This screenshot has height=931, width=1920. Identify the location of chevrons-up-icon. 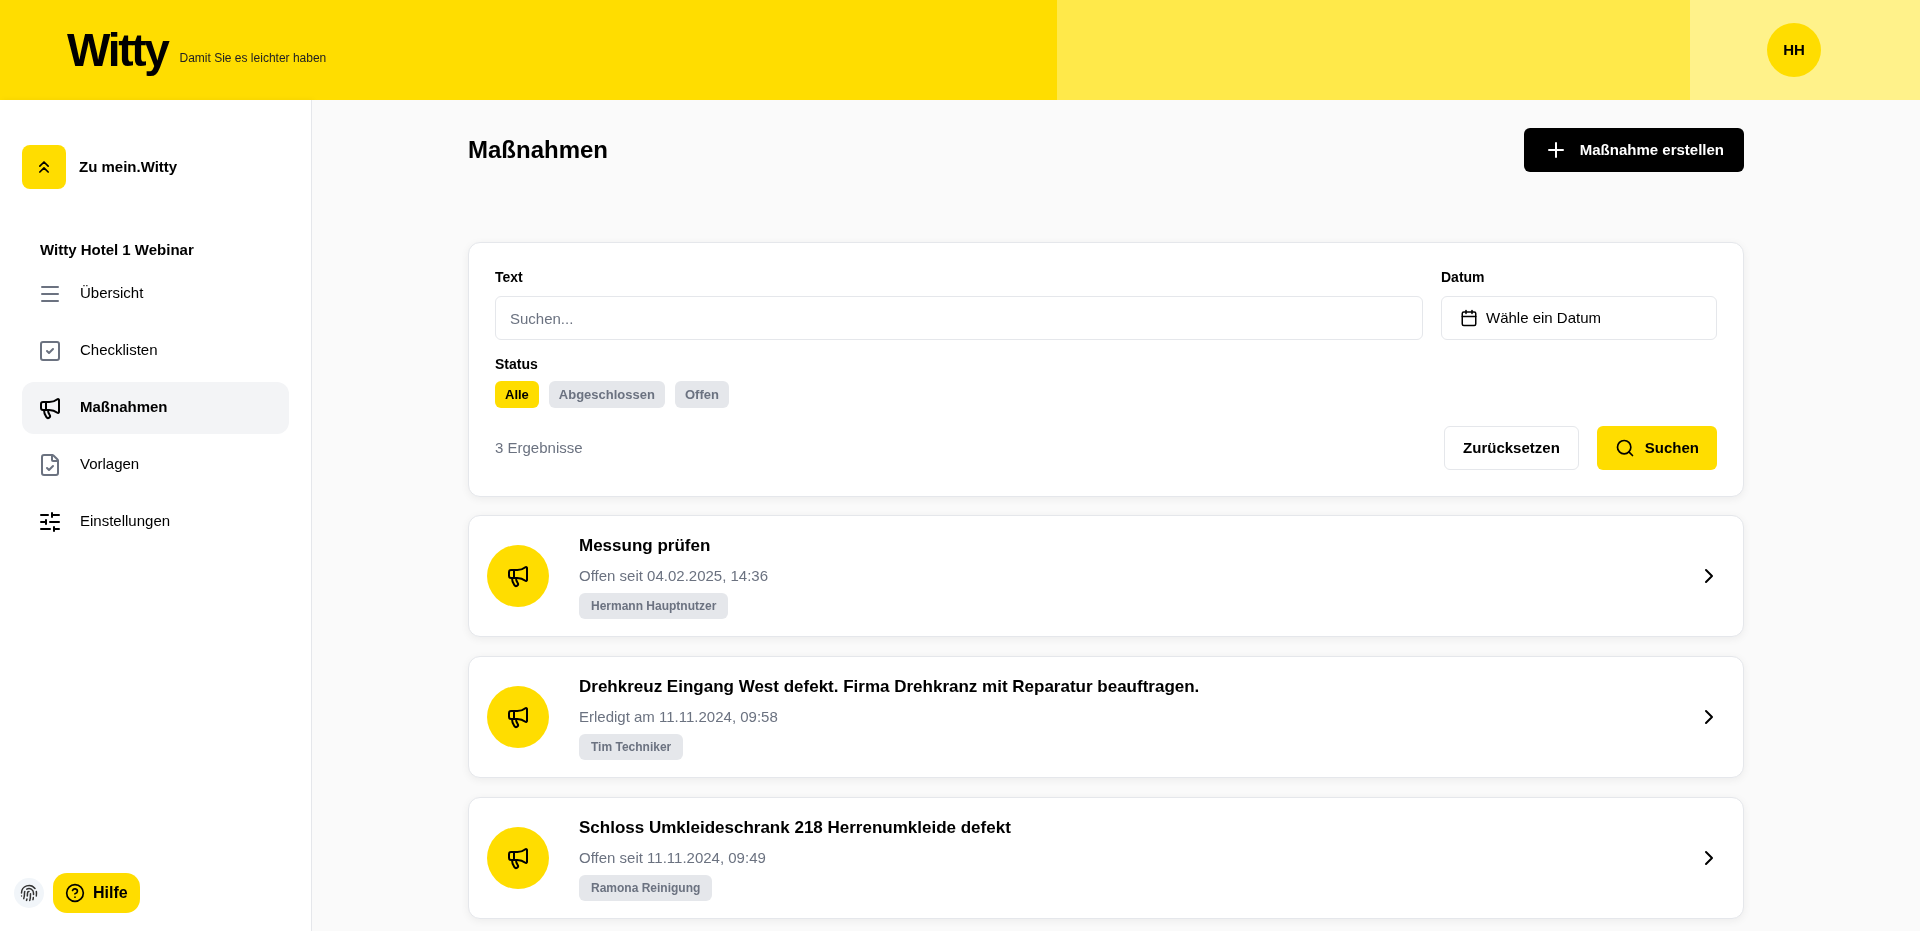
(44, 167).